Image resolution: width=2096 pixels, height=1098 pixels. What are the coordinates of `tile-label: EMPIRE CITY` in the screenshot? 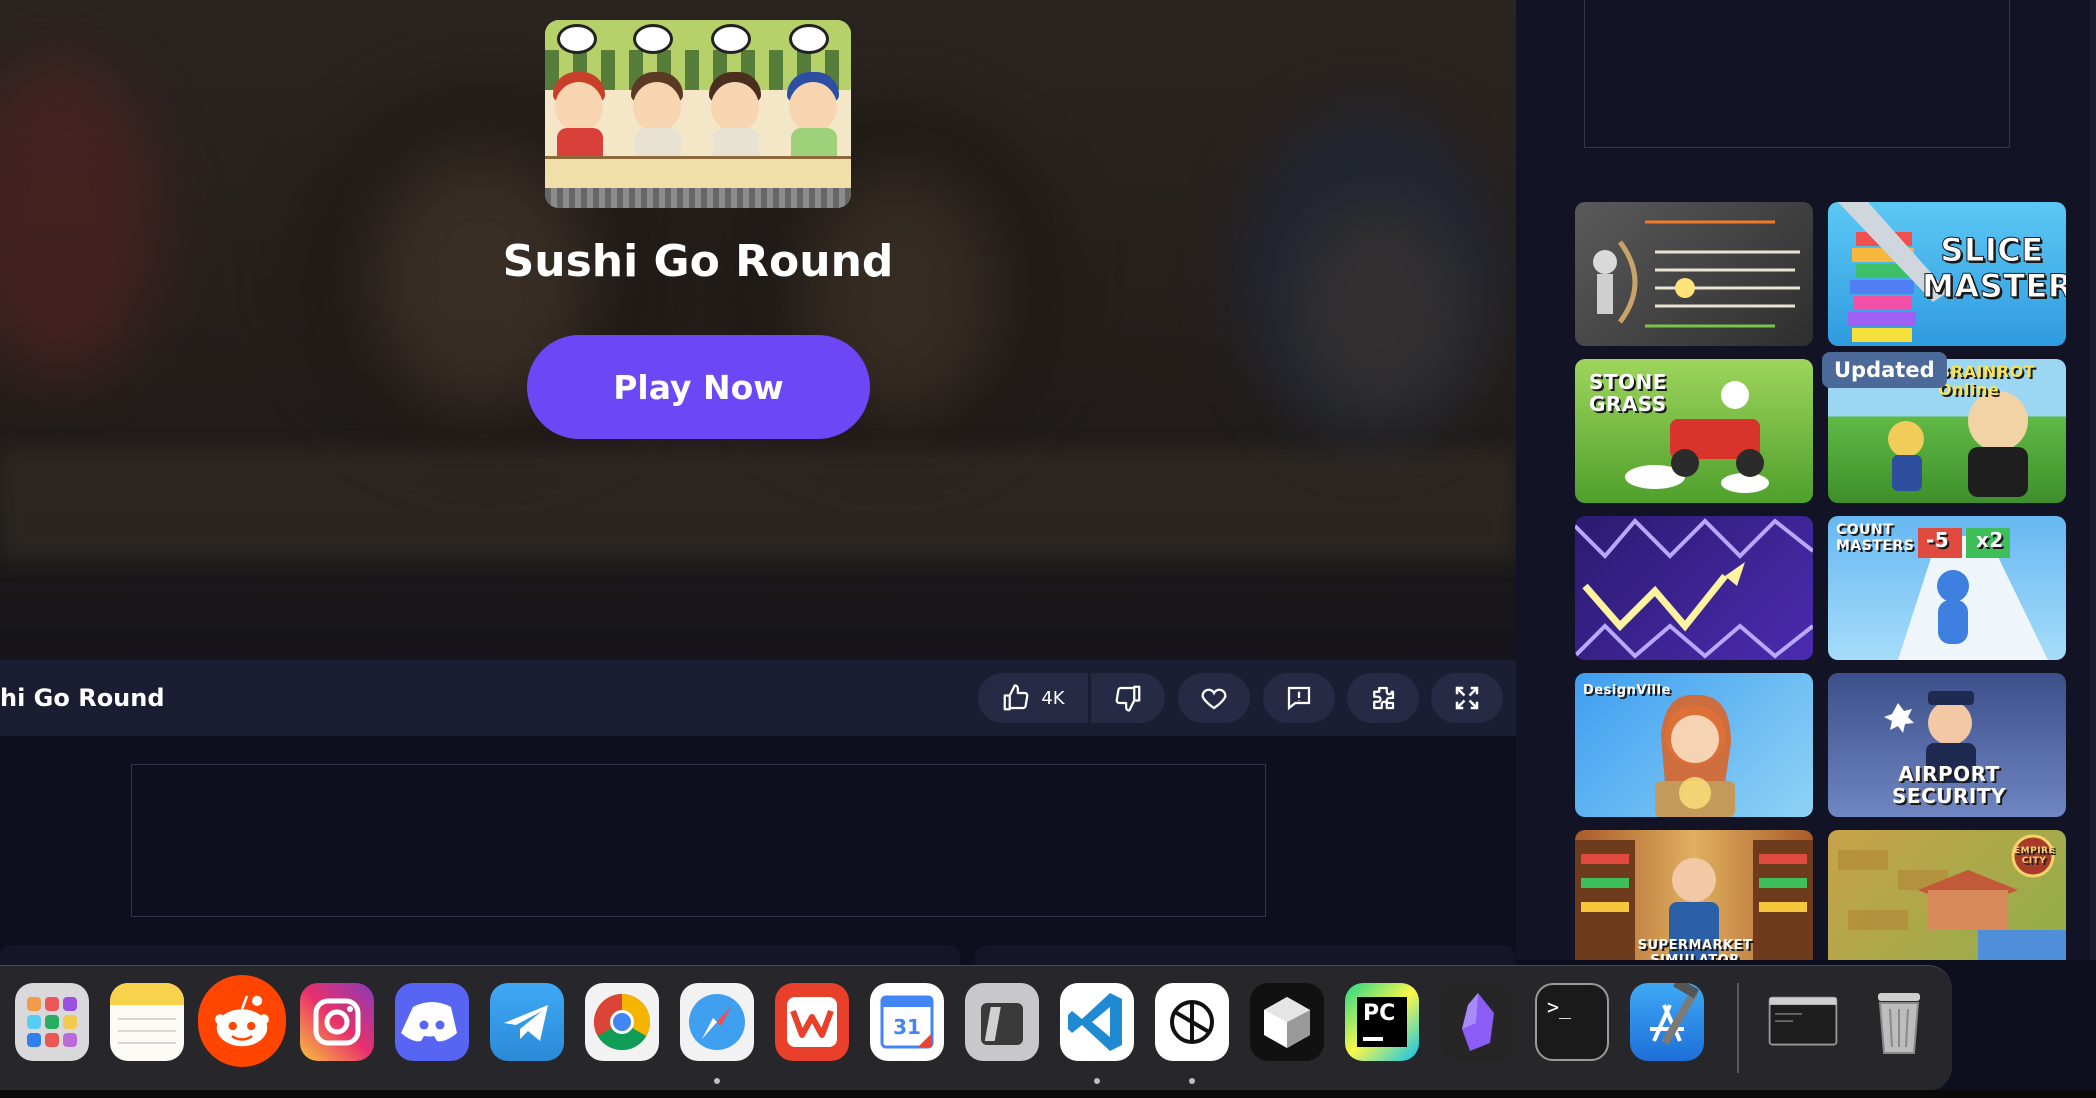 It's located at (2035, 856).